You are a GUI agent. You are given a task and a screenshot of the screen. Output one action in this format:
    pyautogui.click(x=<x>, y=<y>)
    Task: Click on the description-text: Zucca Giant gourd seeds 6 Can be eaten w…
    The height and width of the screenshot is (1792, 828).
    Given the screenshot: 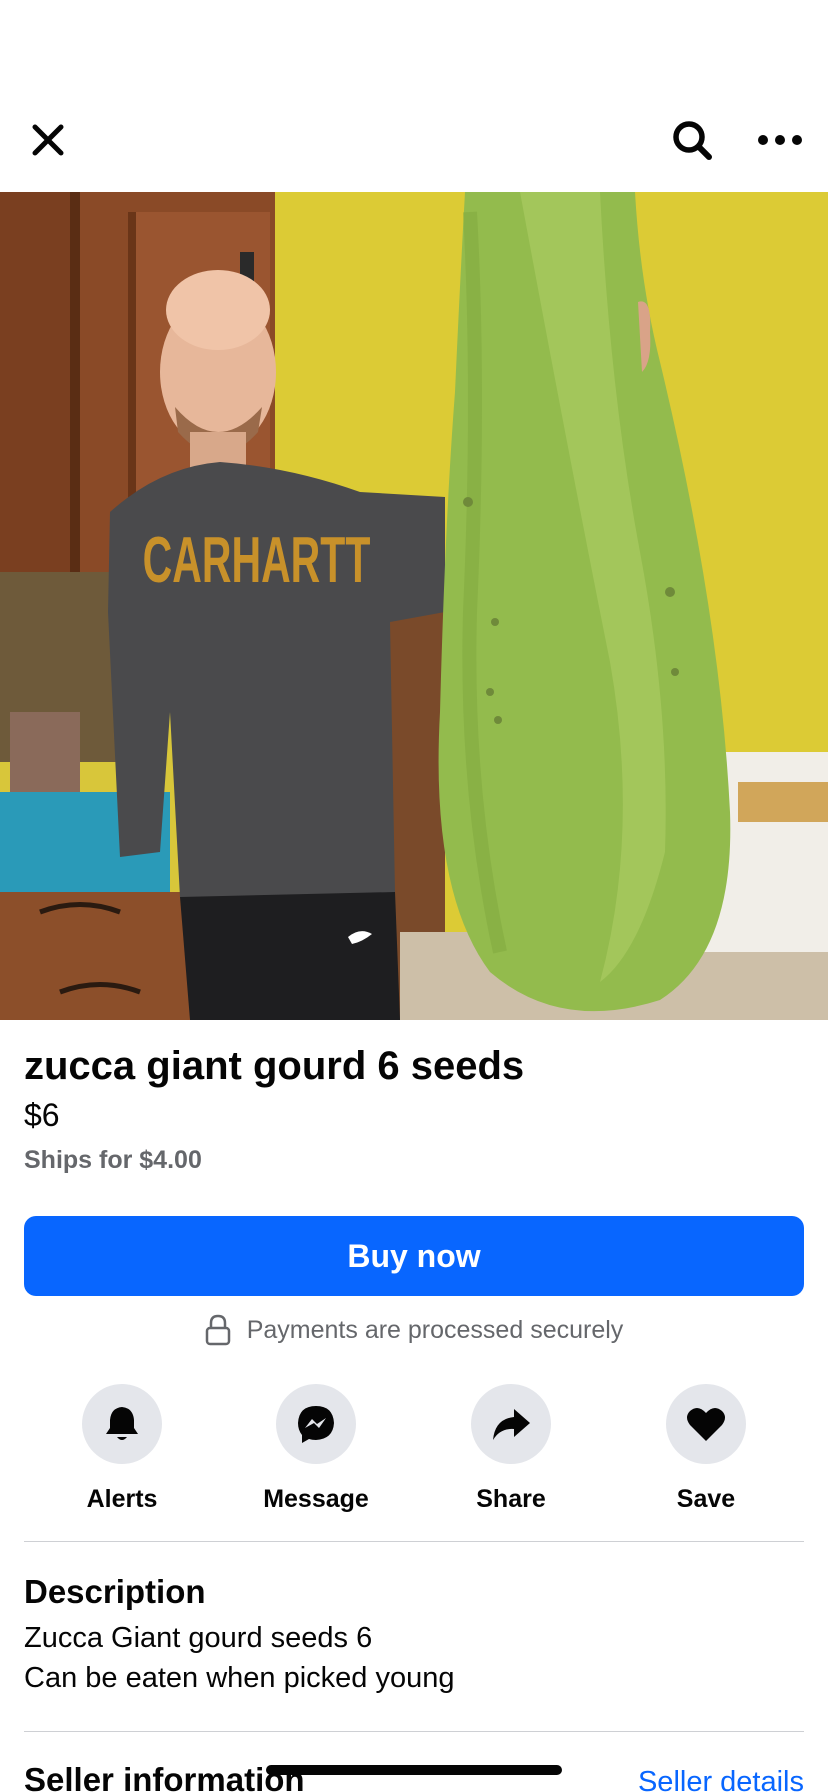 What is the action you would take?
    pyautogui.click(x=239, y=1658)
    